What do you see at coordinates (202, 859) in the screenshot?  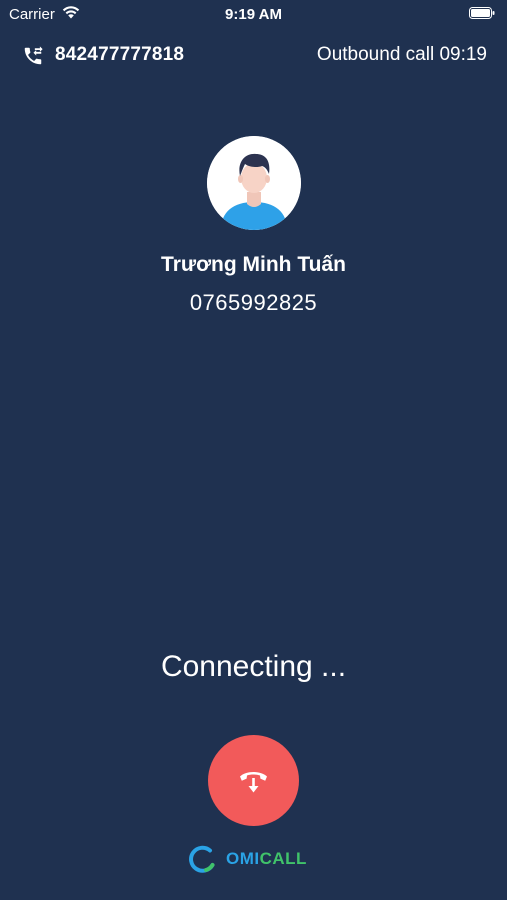 I see `omicall-logo-mark` at bounding box center [202, 859].